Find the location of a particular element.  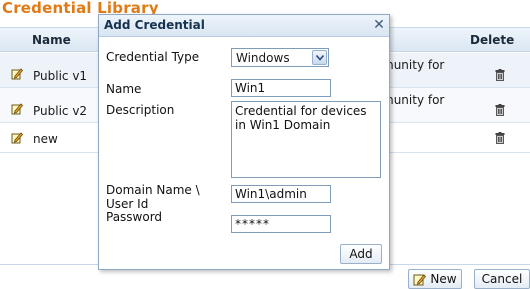

credential-name: Public v1 is located at coordinates (60, 76).